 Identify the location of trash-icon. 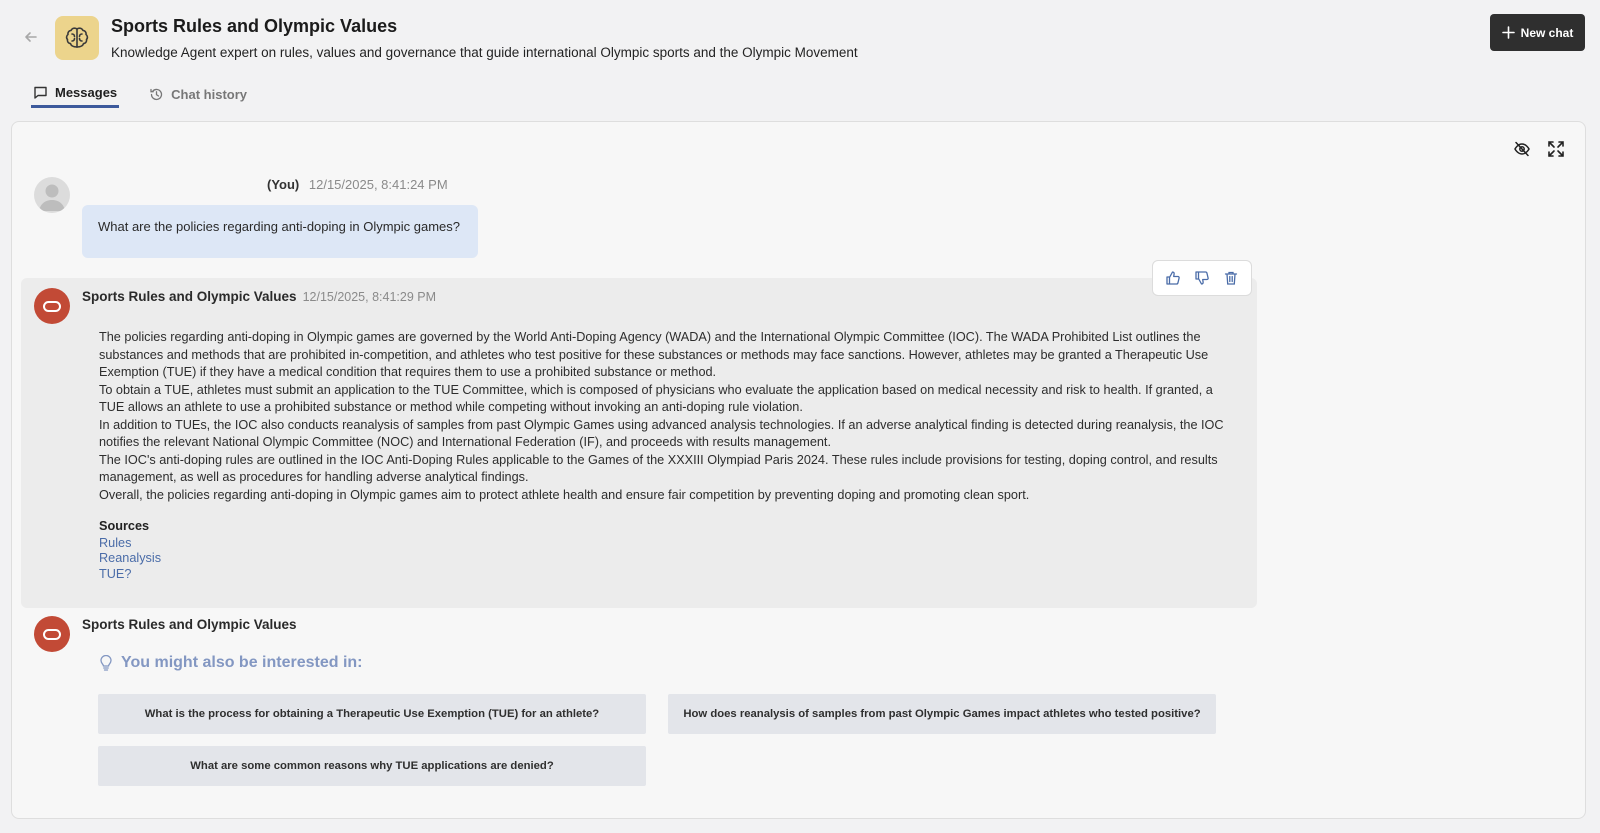
(1231, 278).